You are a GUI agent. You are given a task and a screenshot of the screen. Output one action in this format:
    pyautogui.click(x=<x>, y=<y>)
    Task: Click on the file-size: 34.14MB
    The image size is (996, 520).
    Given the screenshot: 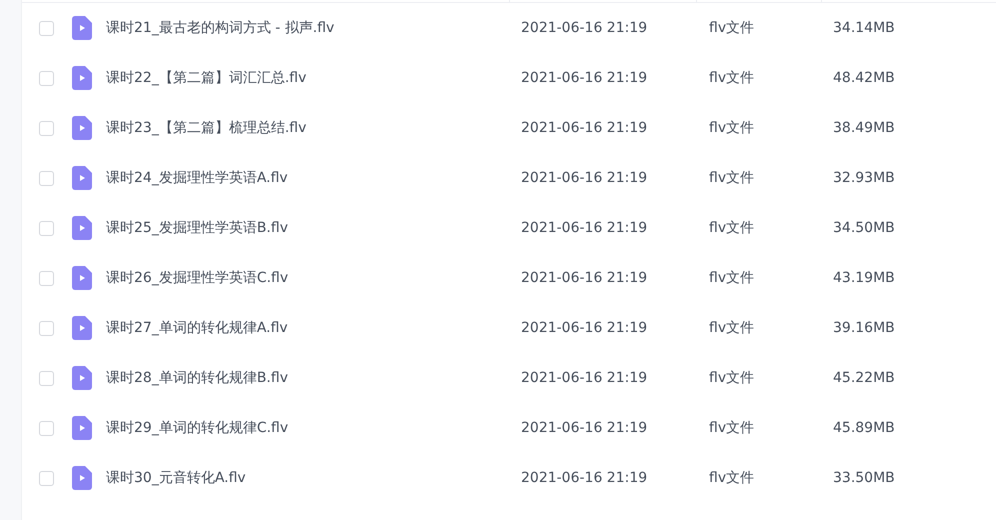 What is the action you would take?
    pyautogui.click(x=864, y=28)
    